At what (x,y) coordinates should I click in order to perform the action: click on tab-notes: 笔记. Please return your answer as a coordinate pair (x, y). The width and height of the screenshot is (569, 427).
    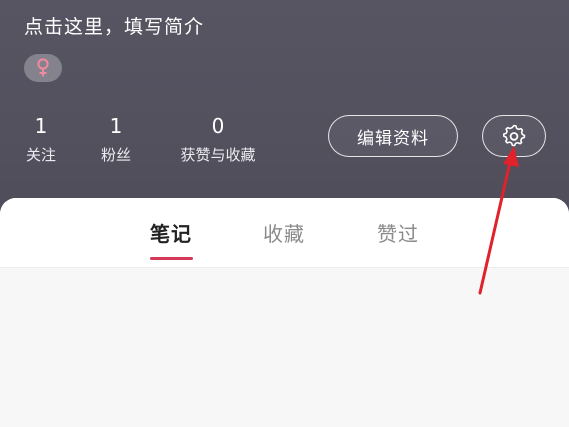
    Looking at the image, I should click on (171, 232).